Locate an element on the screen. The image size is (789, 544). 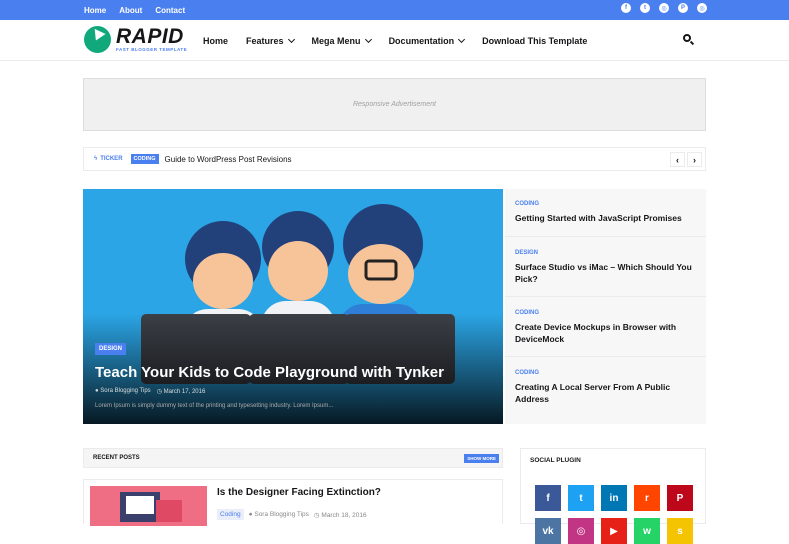
featured-category-badge: DESIGN is located at coordinates (111, 349).